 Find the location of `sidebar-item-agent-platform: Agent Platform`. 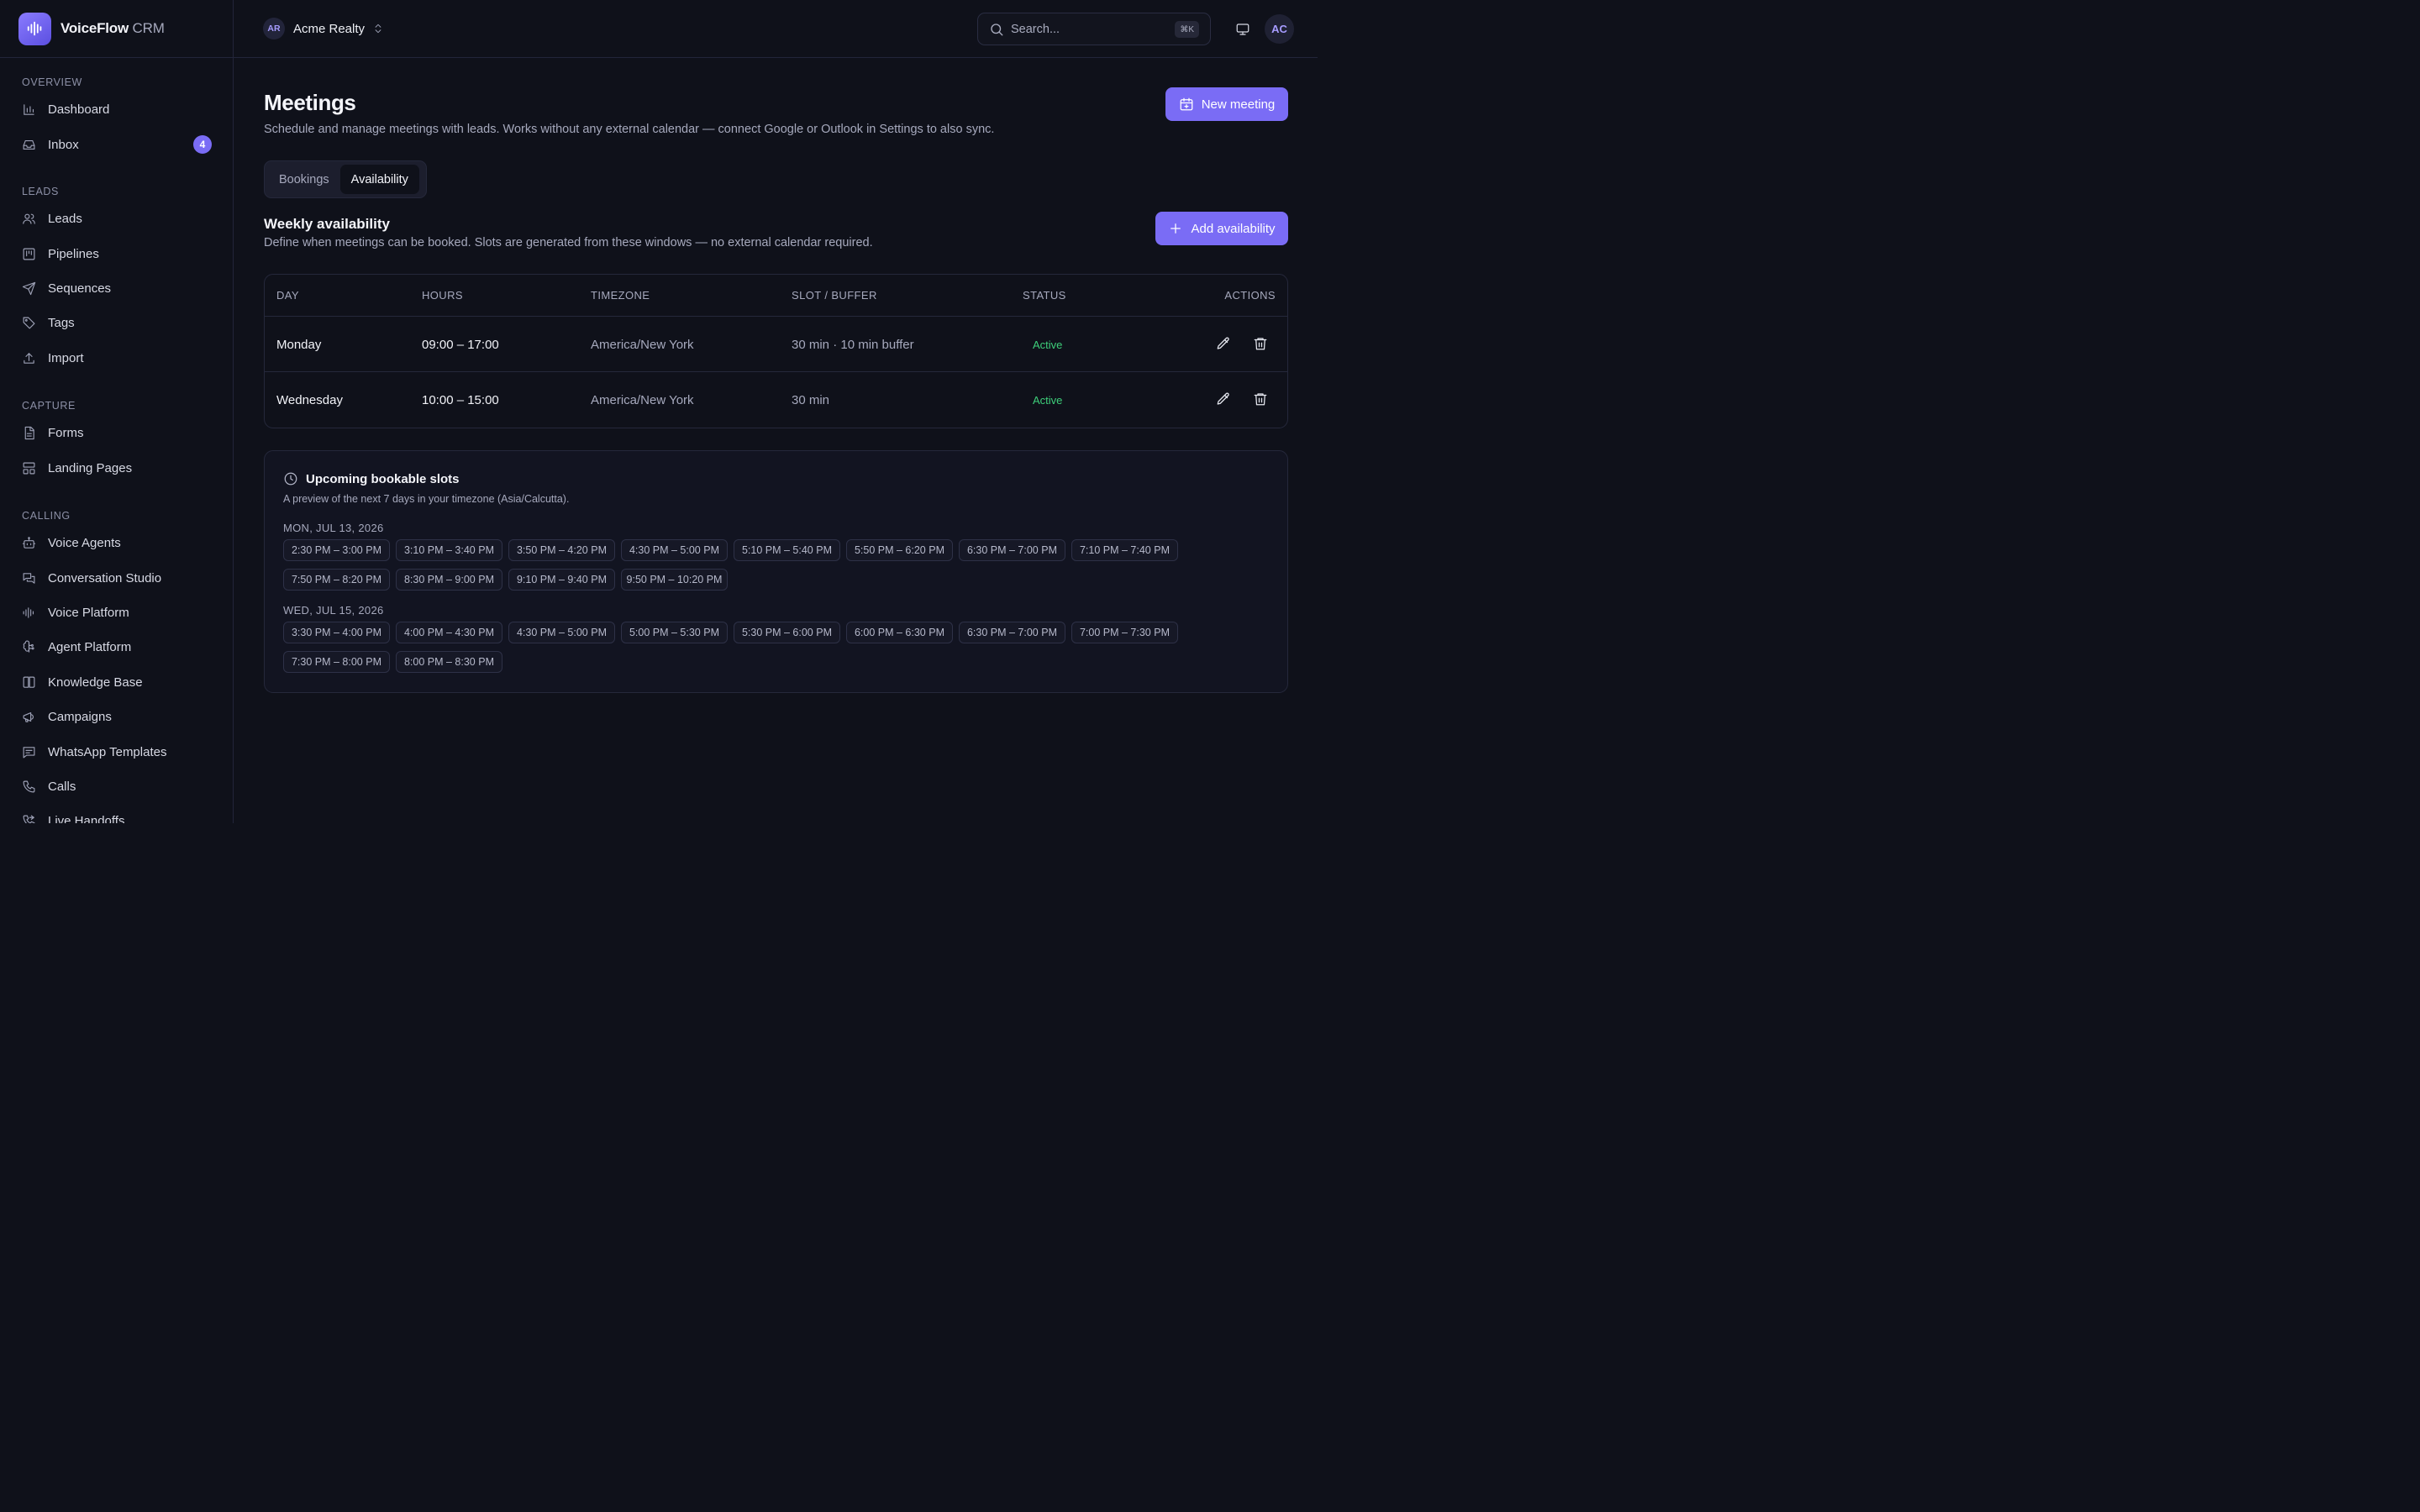

sidebar-item-agent-platform: Agent Platform is located at coordinates (116, 647).